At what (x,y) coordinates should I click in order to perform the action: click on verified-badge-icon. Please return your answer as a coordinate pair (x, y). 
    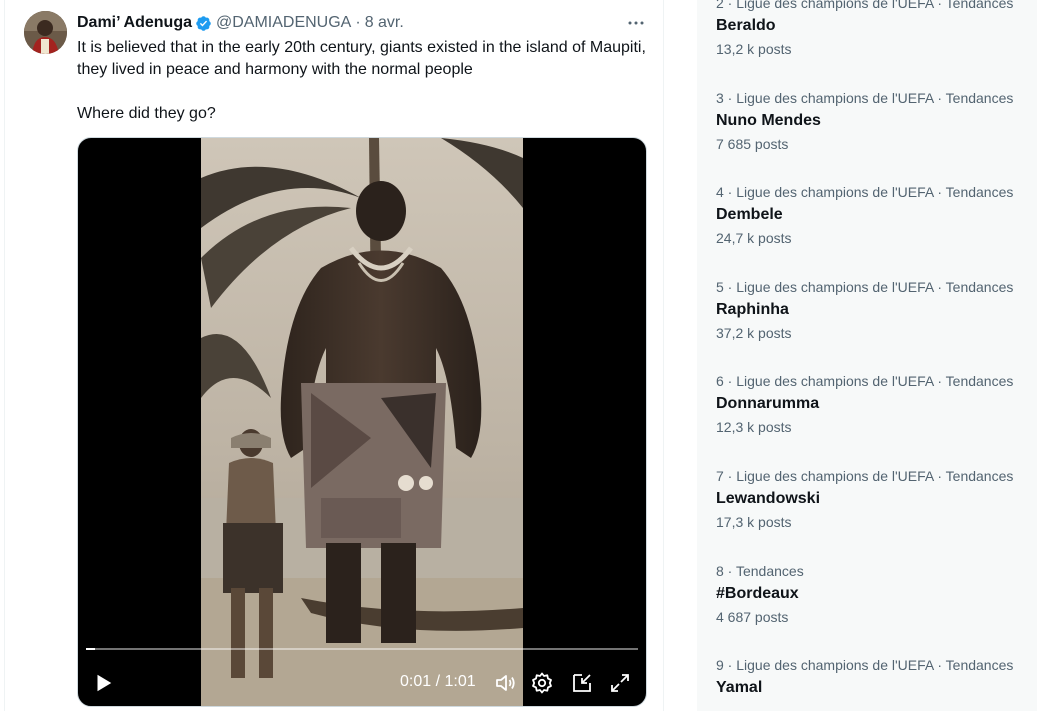
    Looking at the image, I should click on (203, 23).